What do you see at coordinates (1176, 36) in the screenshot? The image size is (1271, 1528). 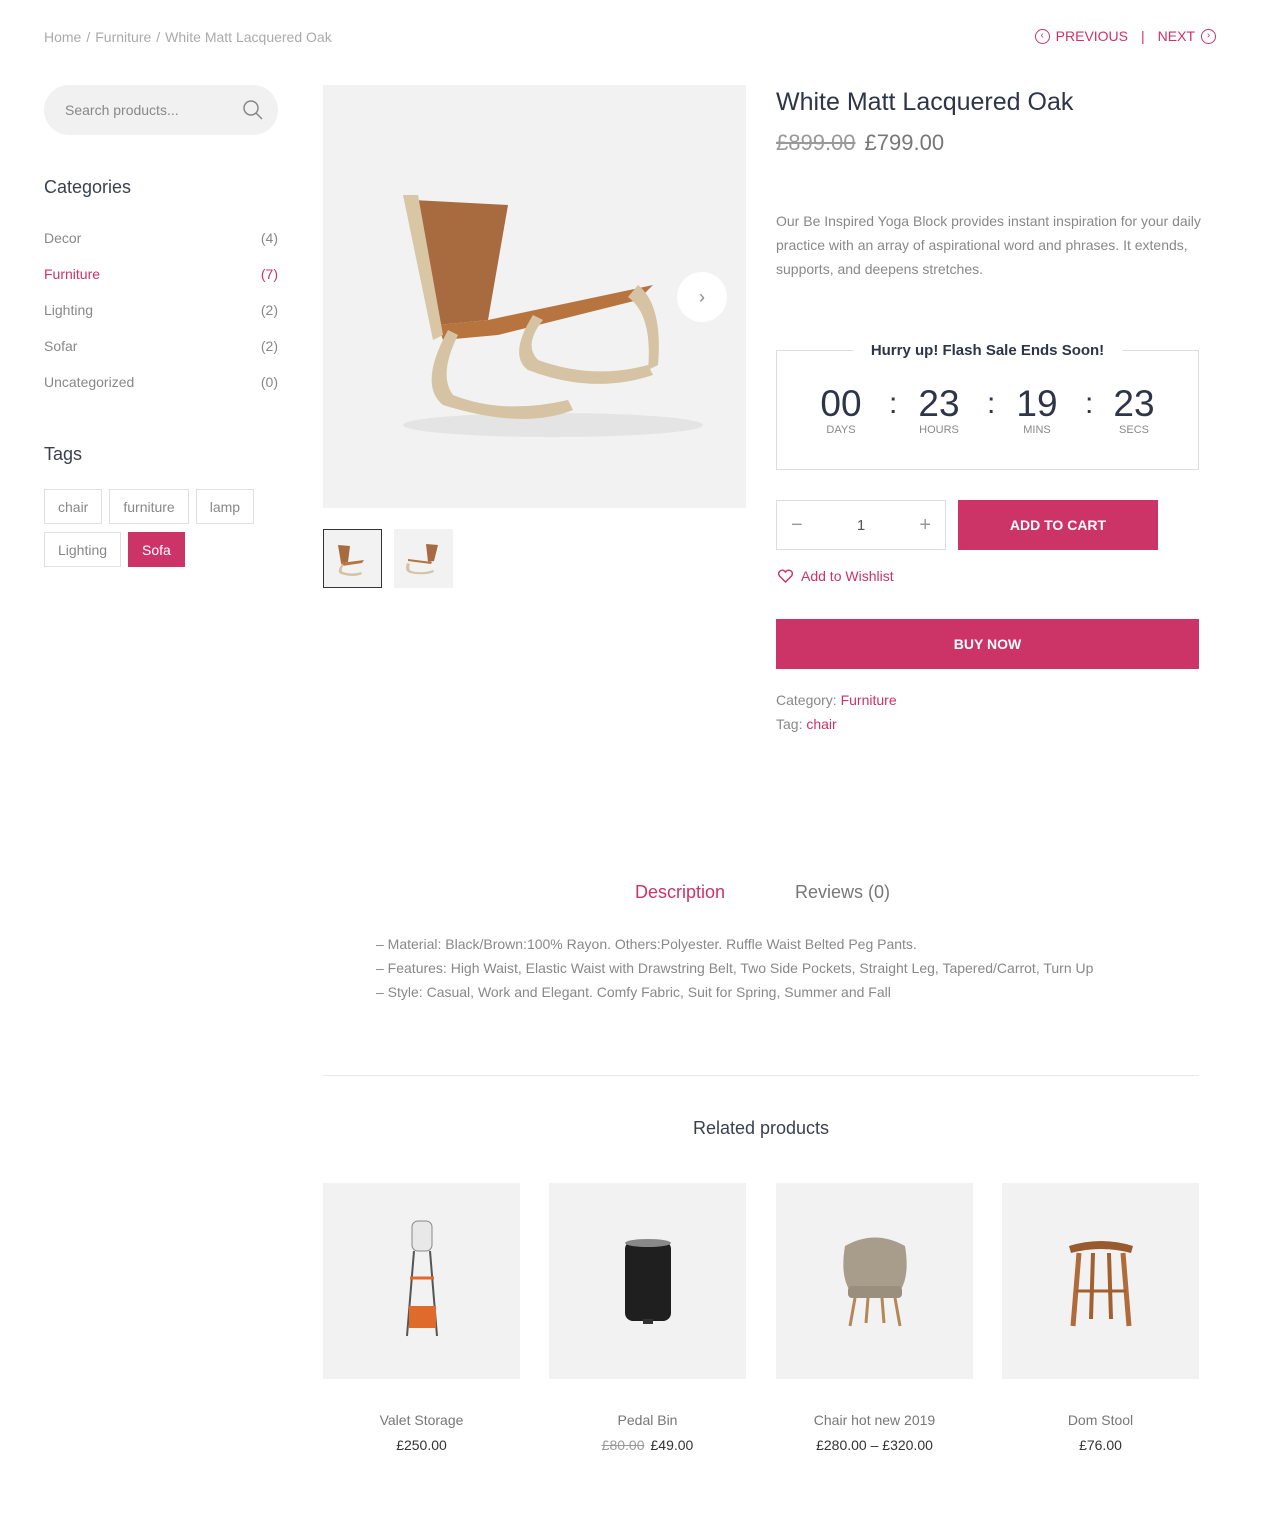 I see `next-label: NEXT` at bounding box center [1176, 36].